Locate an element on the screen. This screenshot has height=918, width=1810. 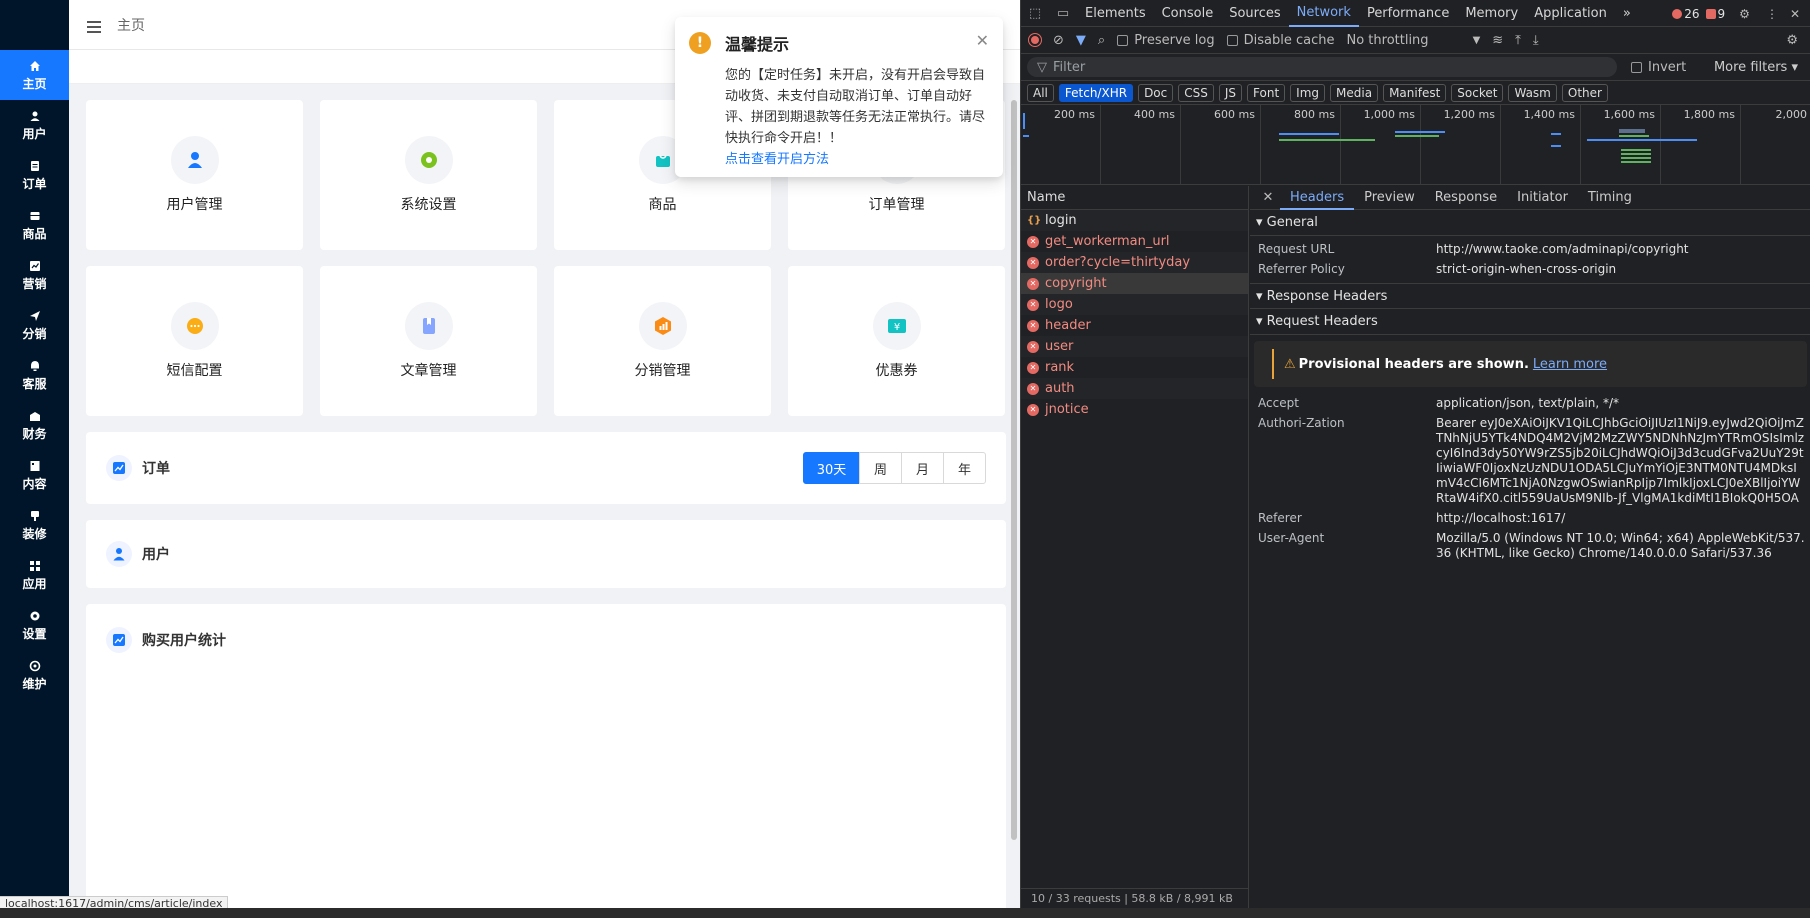
type-filter-css: CSS is located at coordinates (1196, 92).